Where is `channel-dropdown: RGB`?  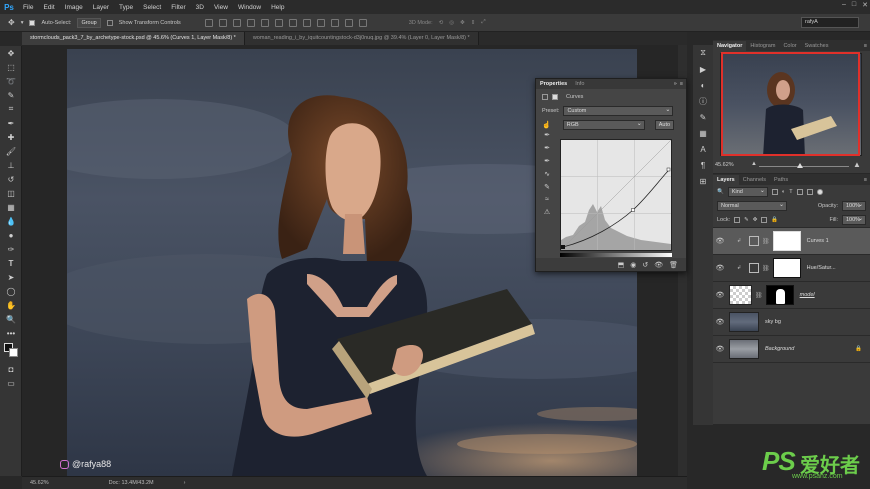 channel-dropdown: RGB is located at coordinates (603, 125).